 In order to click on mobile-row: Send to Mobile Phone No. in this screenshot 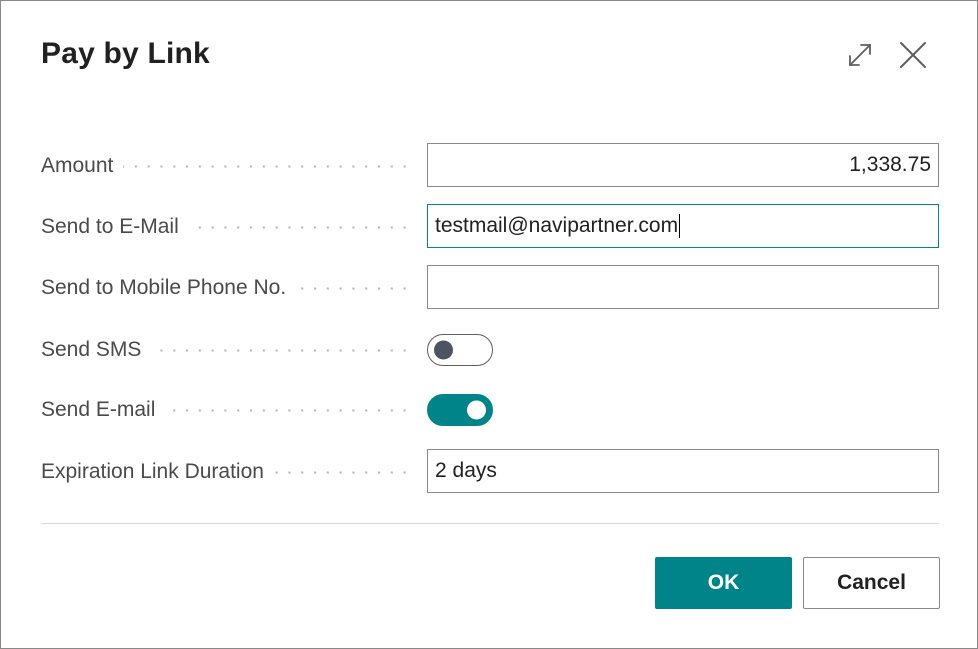, I will do `click(490, 288)`.